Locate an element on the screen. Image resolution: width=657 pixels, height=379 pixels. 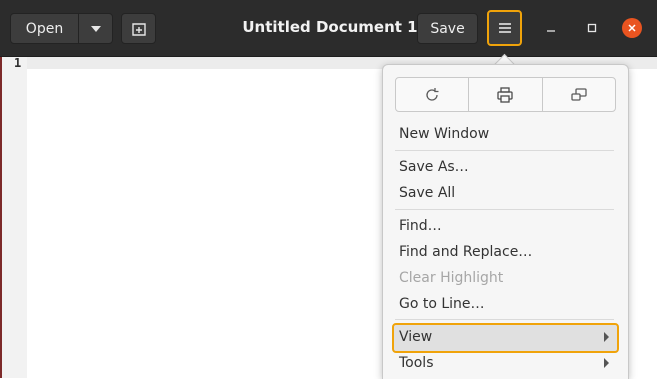
menu-item-label: New Window is located at coordinates (444, 134).